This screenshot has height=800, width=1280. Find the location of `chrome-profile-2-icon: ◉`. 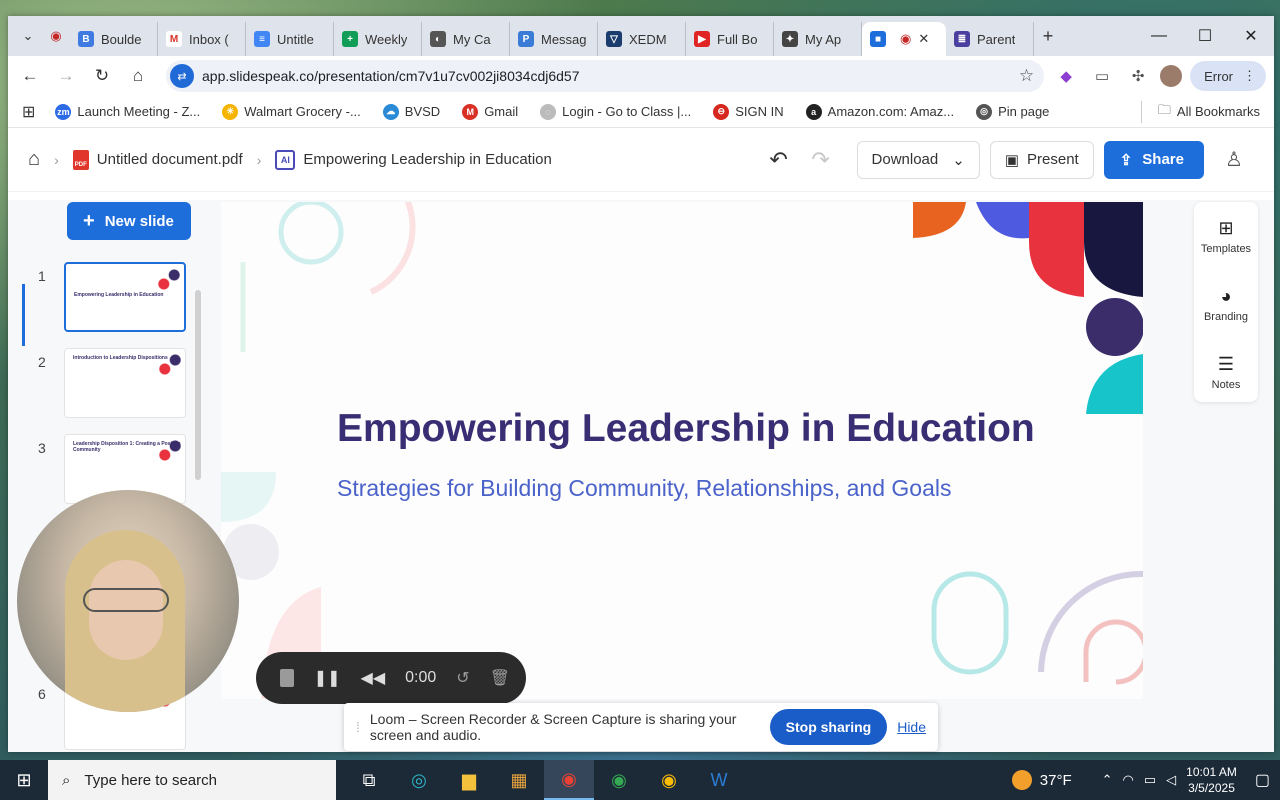

chrome-profile-2-icon: ◉ is located at coordinates (669, 780).